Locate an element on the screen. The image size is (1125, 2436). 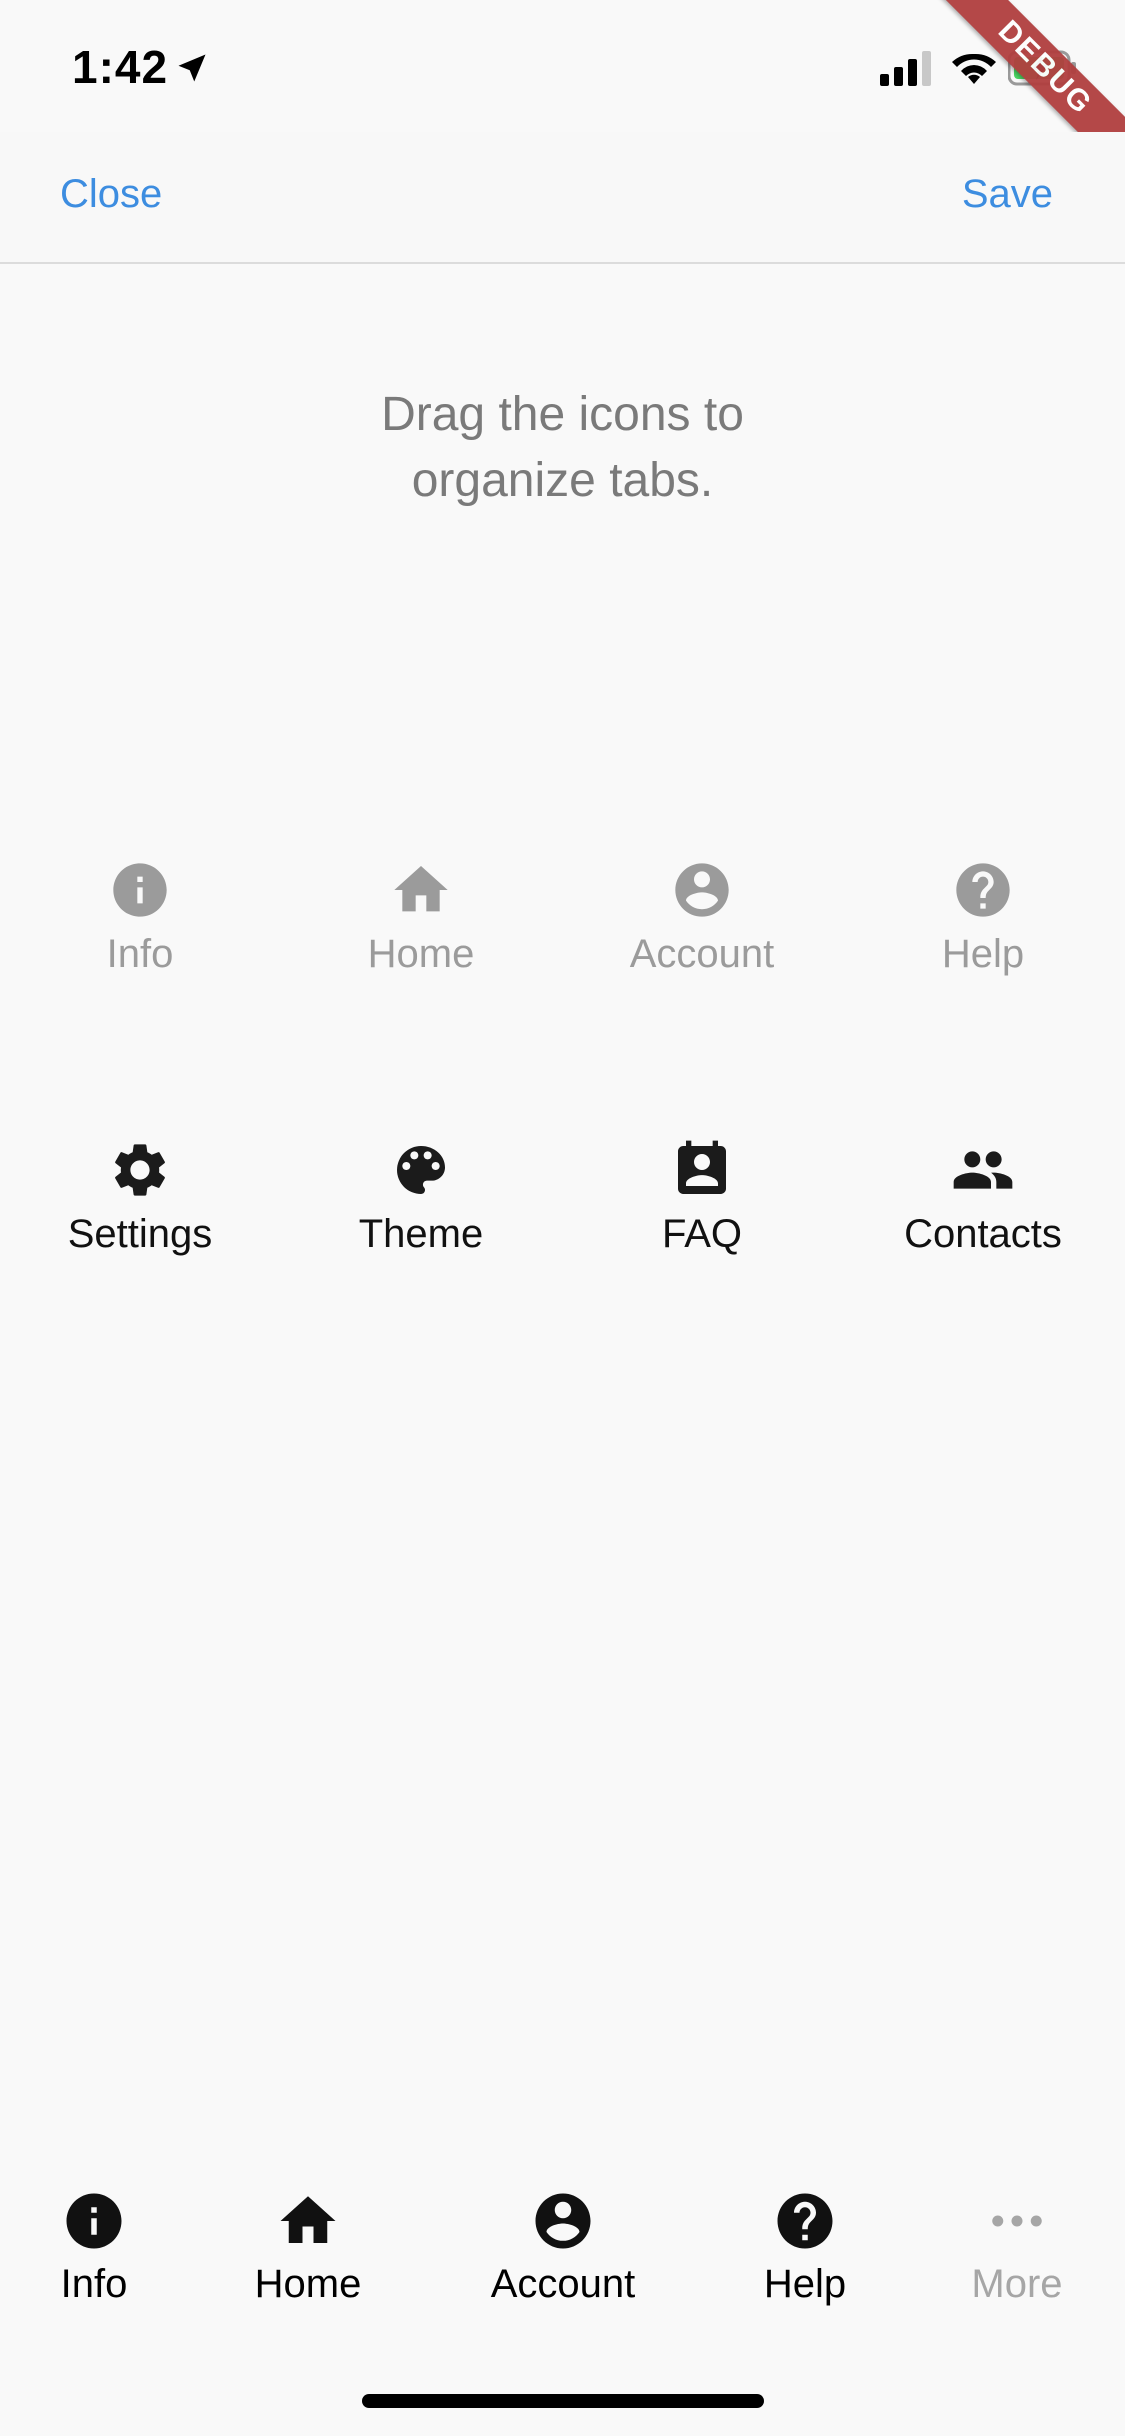
tab-home: Home is located at coordinates (308, 2253).